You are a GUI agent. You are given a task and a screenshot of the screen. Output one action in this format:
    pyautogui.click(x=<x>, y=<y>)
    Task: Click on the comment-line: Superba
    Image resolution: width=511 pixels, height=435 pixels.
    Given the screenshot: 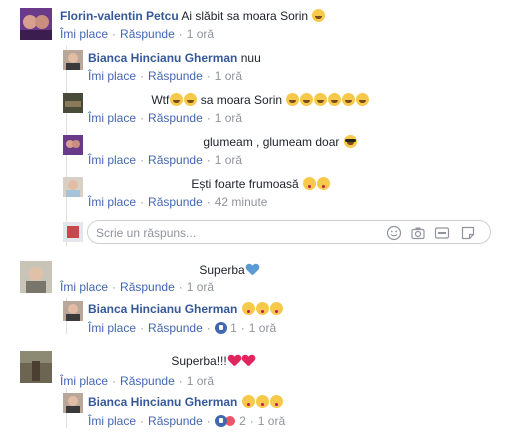 What is the action you would take?
    pyautogui.click(x=159, y=270)
    